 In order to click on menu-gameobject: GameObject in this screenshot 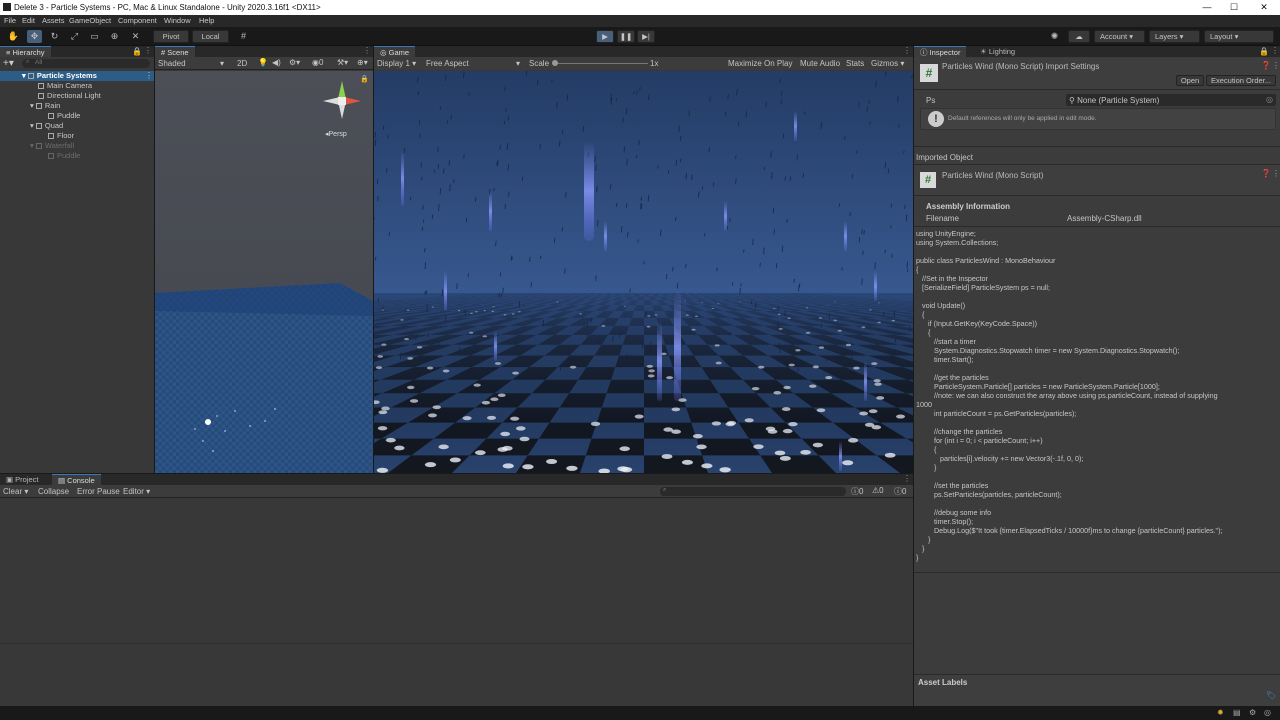, I will do `click(90, 20)`.